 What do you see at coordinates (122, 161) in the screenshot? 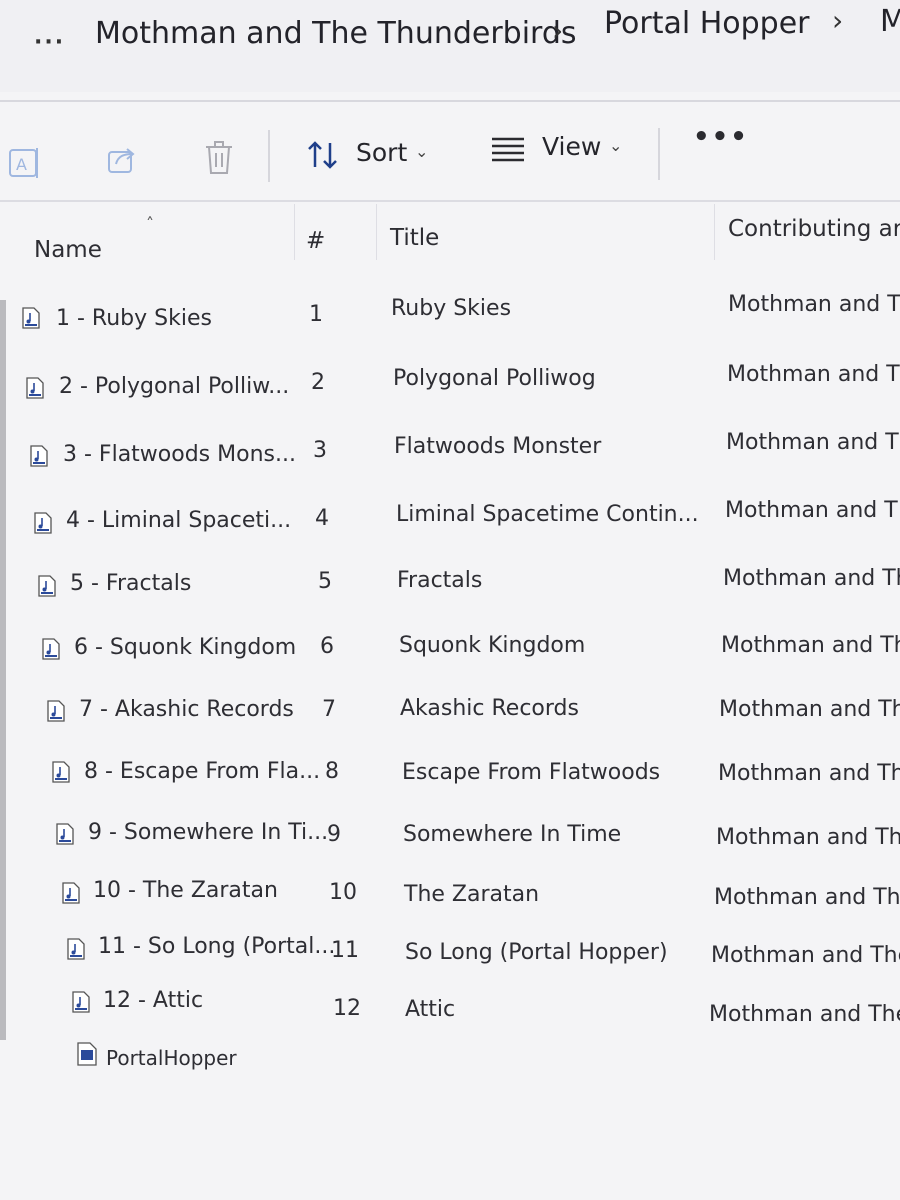
I see `share-icon` at bounding box center [122, 161].